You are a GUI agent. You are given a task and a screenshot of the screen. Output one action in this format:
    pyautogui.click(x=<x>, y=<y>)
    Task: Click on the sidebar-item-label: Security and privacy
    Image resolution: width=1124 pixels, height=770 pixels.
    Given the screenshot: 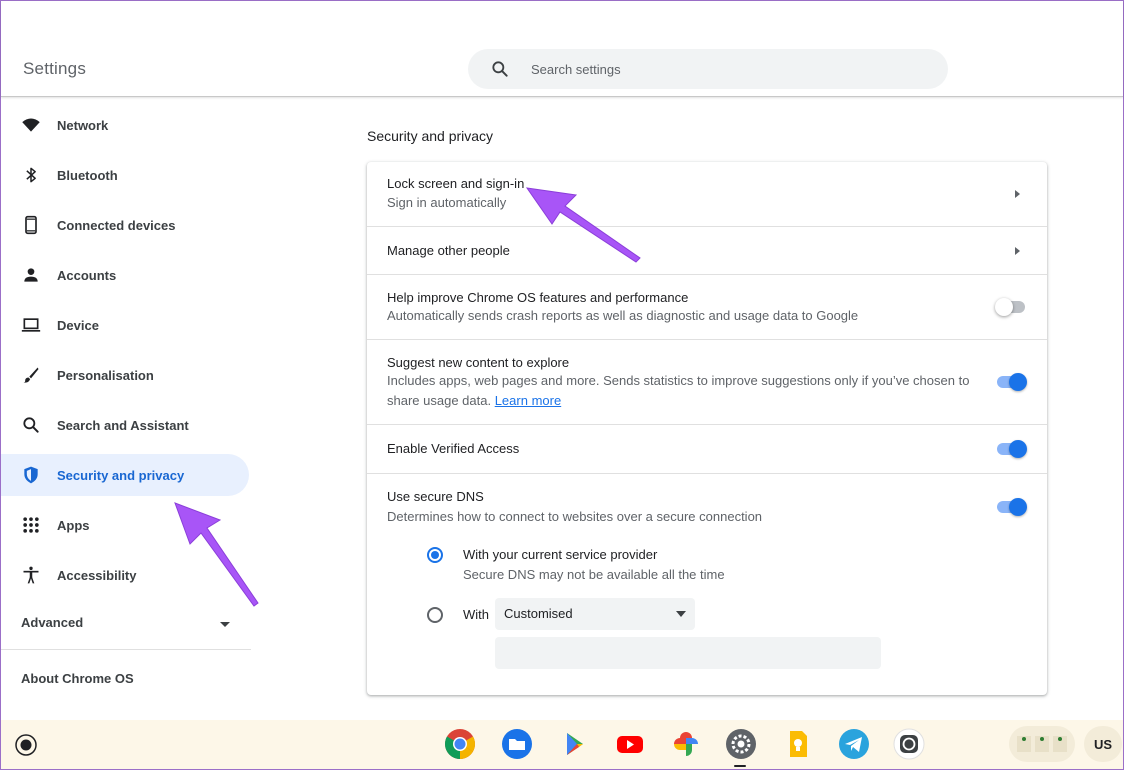 What is the action you would take?
    pyautogui.click(x=121, y=475)
    